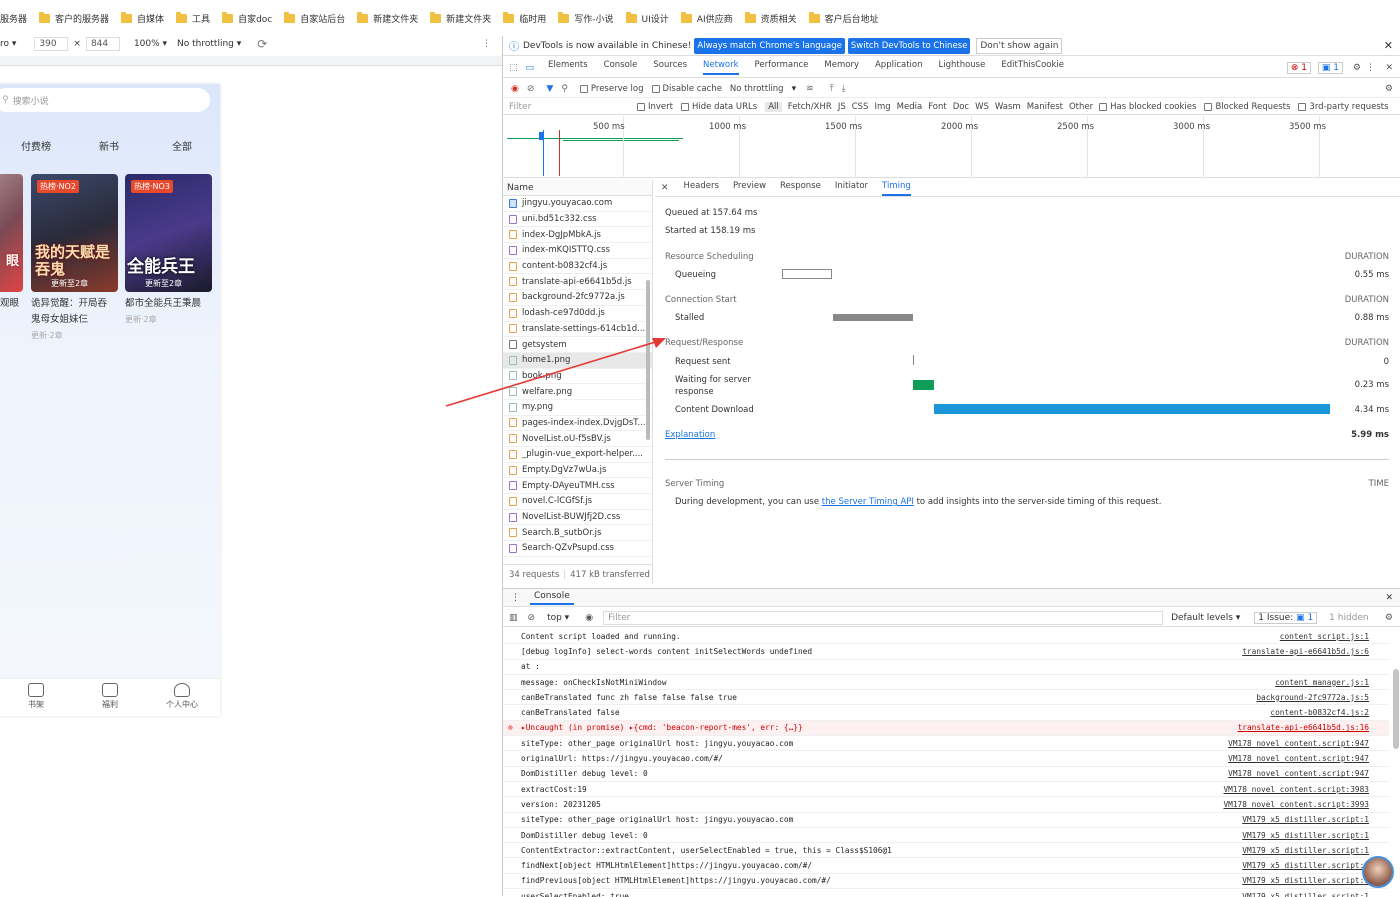  What do you see at coordinates (1208, 106) in the screenshot?
I see `blocked-requests-checkbox` at bounding box center [1208, 106].